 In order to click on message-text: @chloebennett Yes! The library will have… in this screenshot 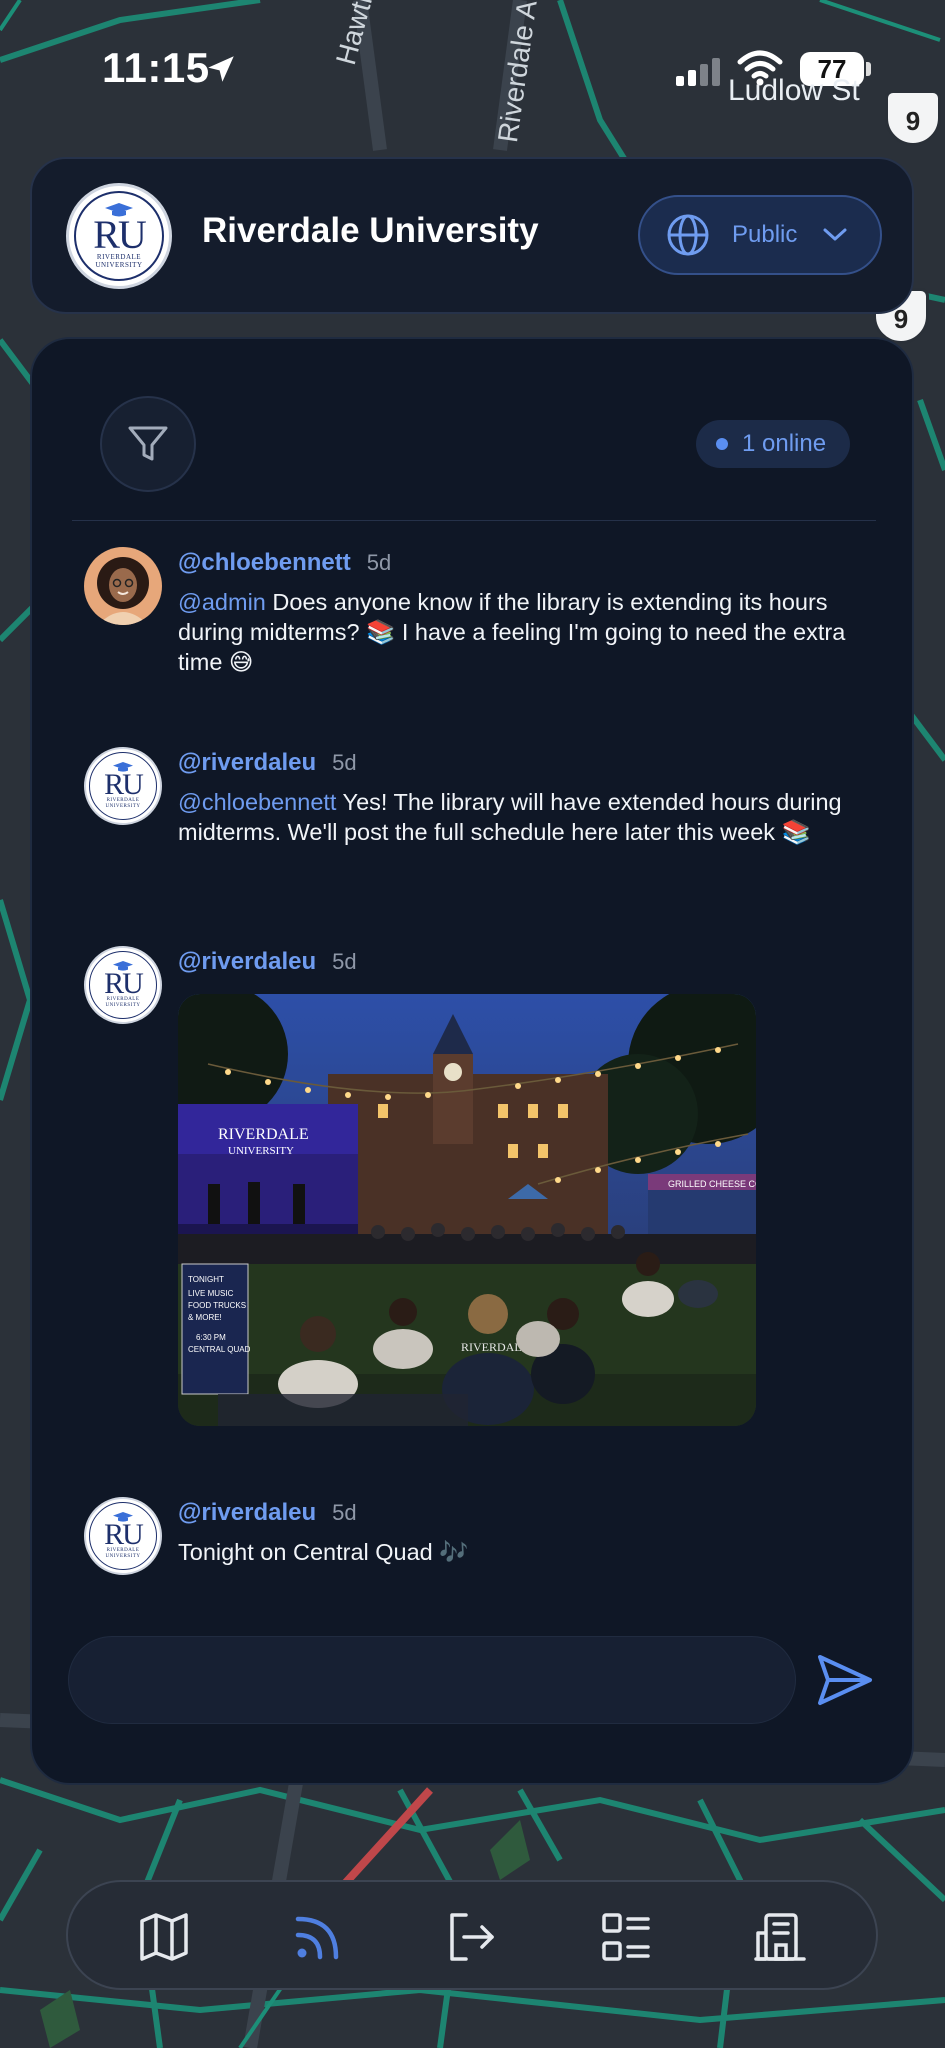, I will do `click(518, 817)`.